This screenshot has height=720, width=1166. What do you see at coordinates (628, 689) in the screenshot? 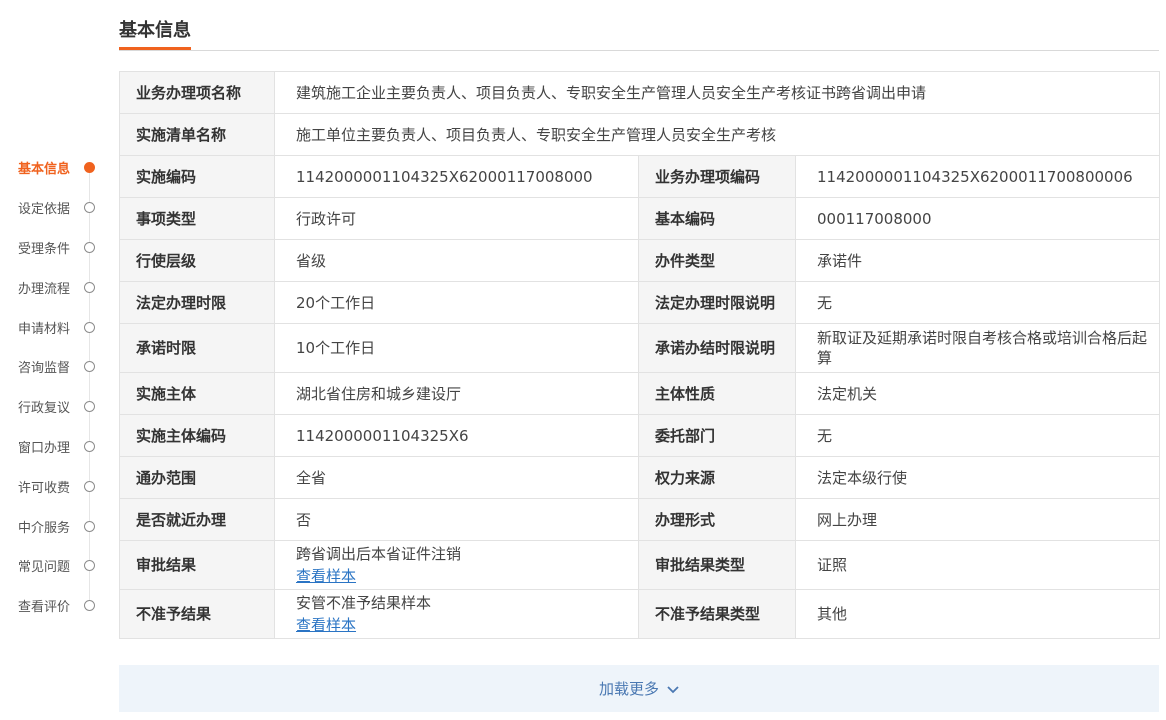
I see `load-more-label: 加载更多` at bounding box center [628, 689].